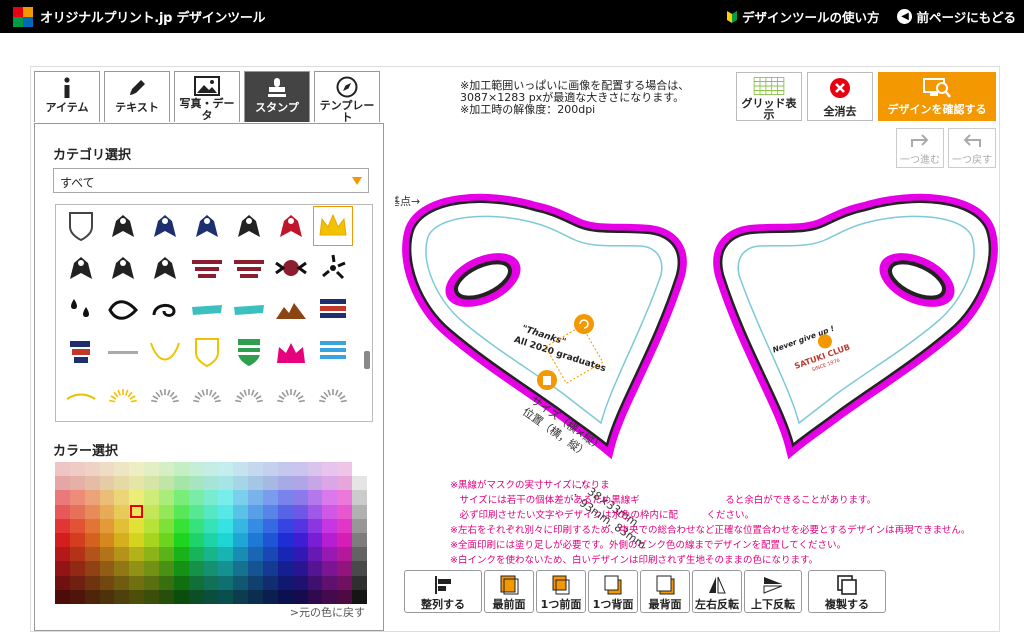 The image size is (1024, 640). What do you see at coordinates (847, 591) in the screenshot?
I see `duplicate-button: 複製する` at bounding box center [847, 591].